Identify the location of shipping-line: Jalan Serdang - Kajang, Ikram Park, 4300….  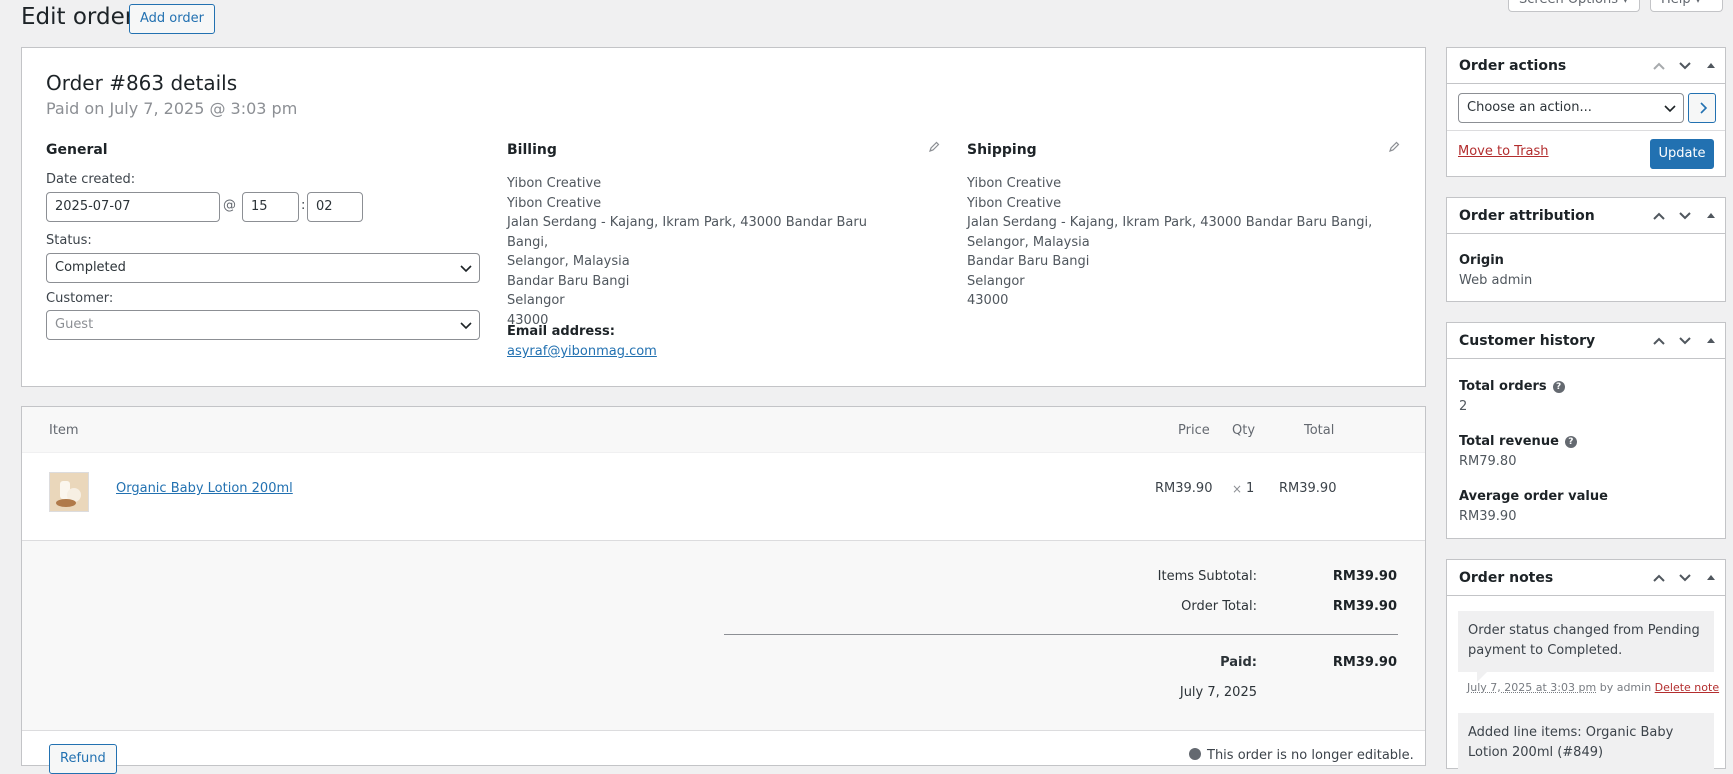
(1170, 222).